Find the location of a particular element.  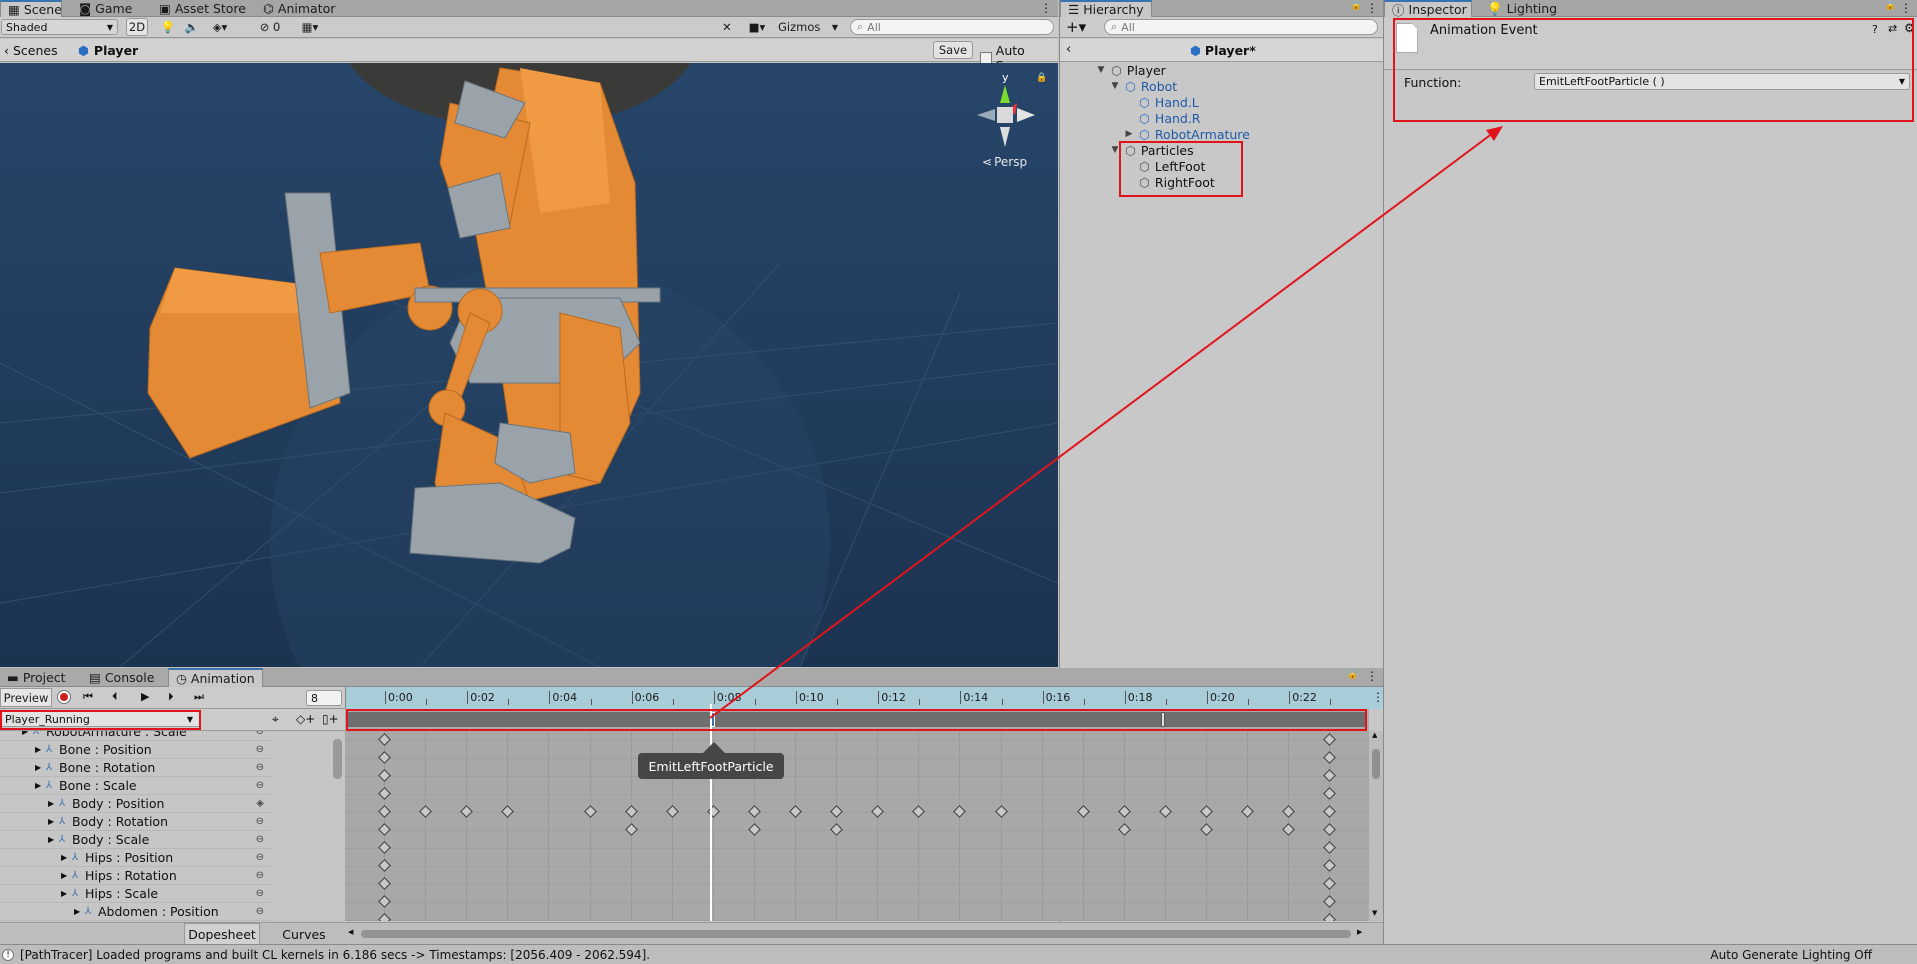

auto-lighting-status: Auto Generate Lighting Off is located at coordinates (1791, 955).